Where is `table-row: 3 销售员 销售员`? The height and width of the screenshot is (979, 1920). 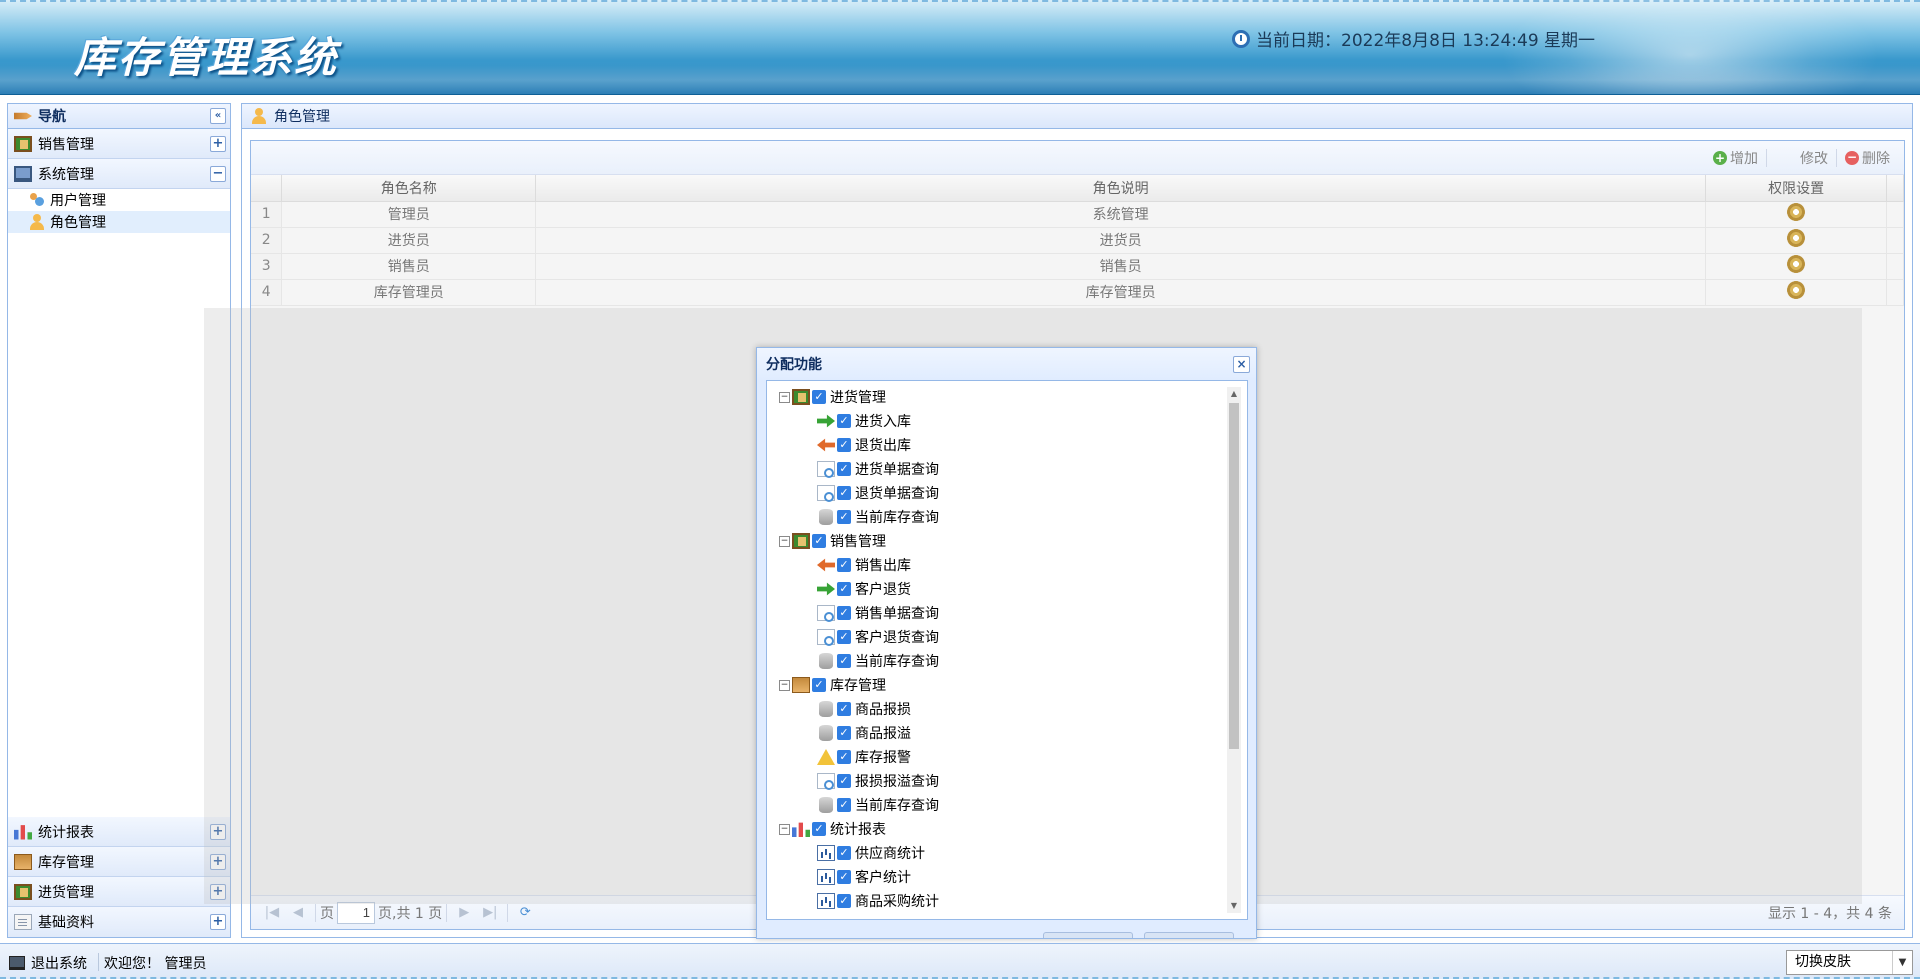
table-row: 3 销售员 销售员 is located at coordinates (1078, 266).